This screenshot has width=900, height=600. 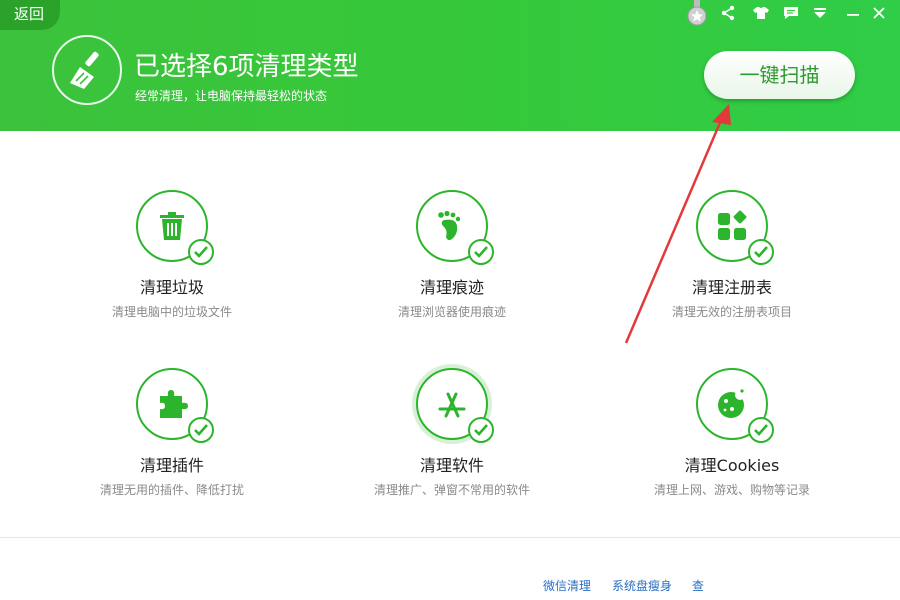 I want to click on medal-icon, so click(x=697, y=14).